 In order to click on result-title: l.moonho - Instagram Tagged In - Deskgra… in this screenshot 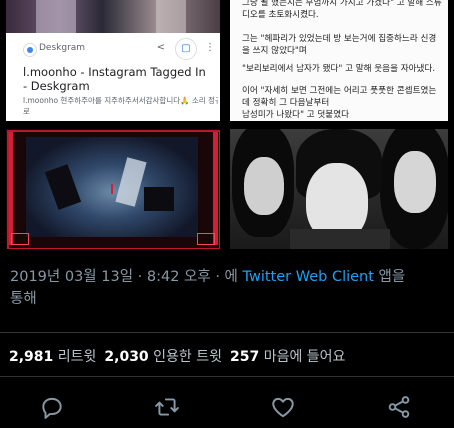, I will do `click(114, 79)`.